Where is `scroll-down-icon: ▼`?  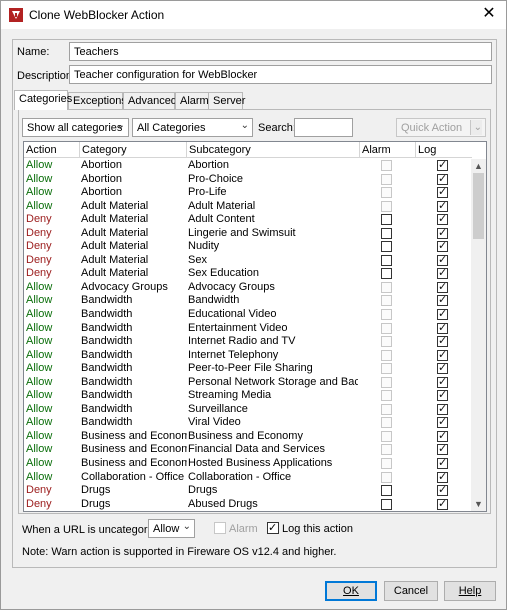
scroll-down-icon: ▼ is located at coordinates (478, 504).